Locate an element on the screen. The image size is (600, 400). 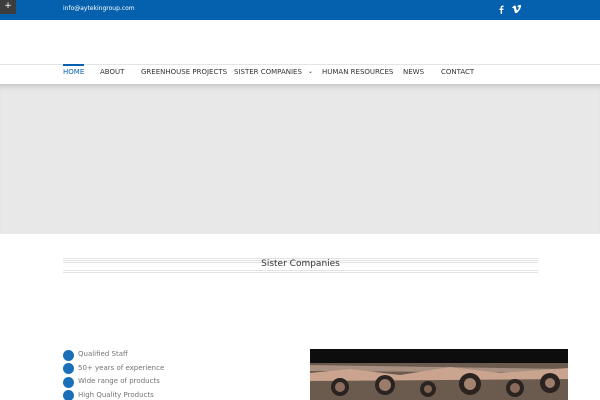
vimeo-icon is located at coordinates (516, 9).